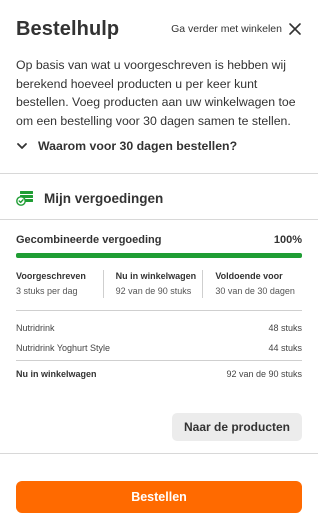  I want to click on vergoedingen-title: Mijn vergoedingen, so click(104, 198).